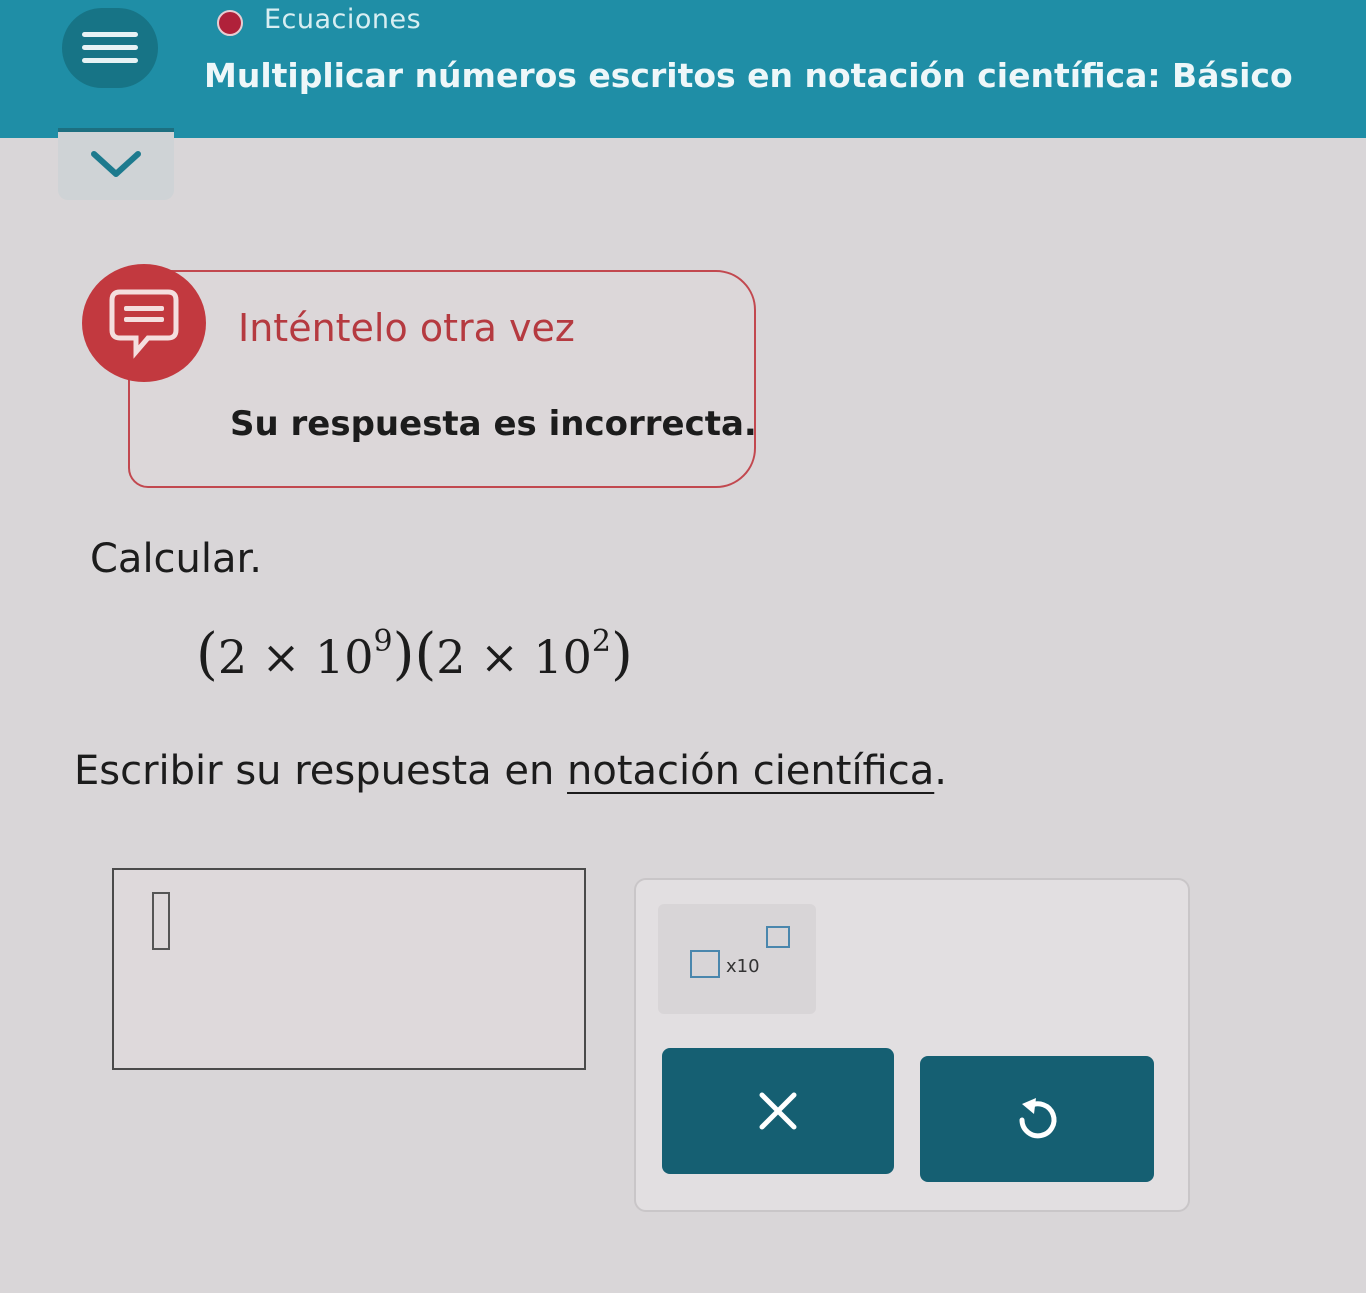  I want to click on feedback-message: Su respuesta es incorrecta., so click(493, 424).